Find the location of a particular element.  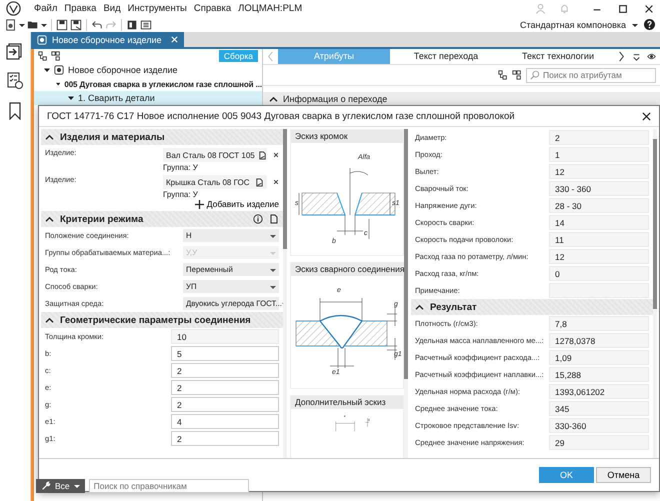

section-header: Результат is located at coordinates (532, 307).